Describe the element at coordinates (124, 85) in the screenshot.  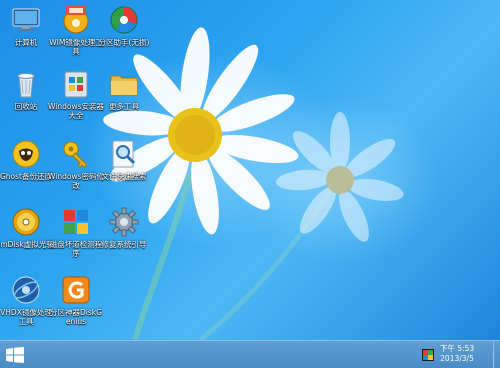
I see `folder-icon` at that location.